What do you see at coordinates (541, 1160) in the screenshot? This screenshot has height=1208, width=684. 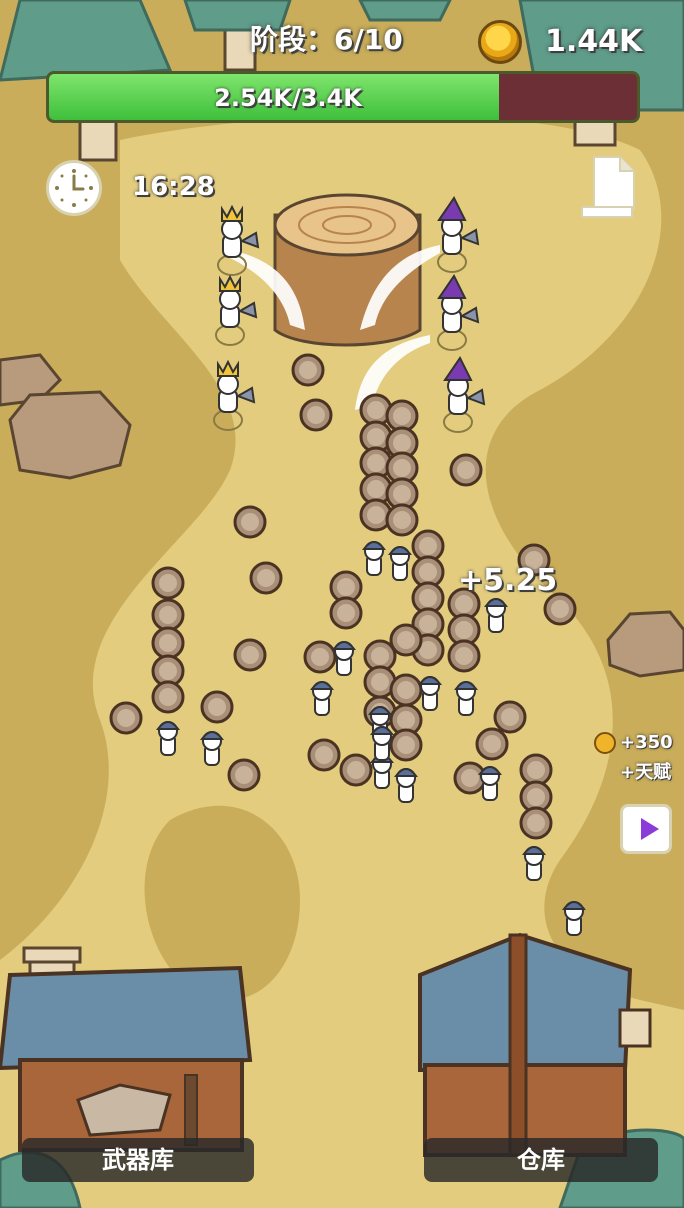 I see `warehouse-button: 仓库` at bounding box center [541, 1160].